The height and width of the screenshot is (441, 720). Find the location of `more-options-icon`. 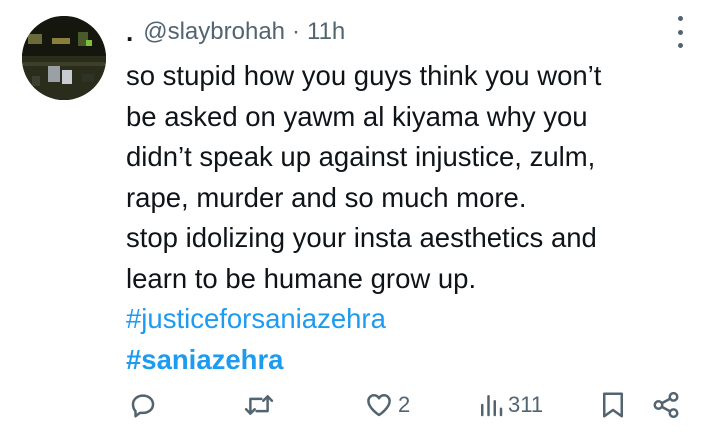

more-options-icon is located at coordinates (680, 32).